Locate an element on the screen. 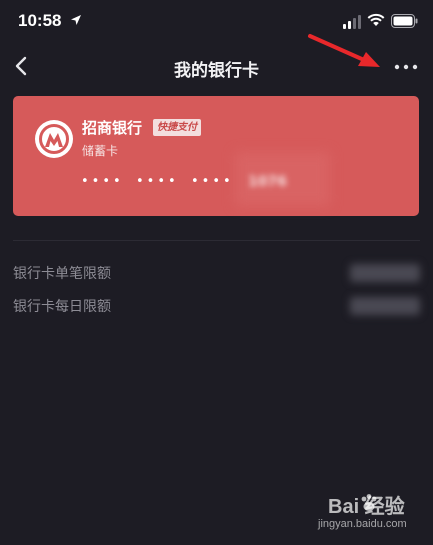 The width and height of the screenshot is (433, 545). signal-icon is located at coordinates (352, 22).